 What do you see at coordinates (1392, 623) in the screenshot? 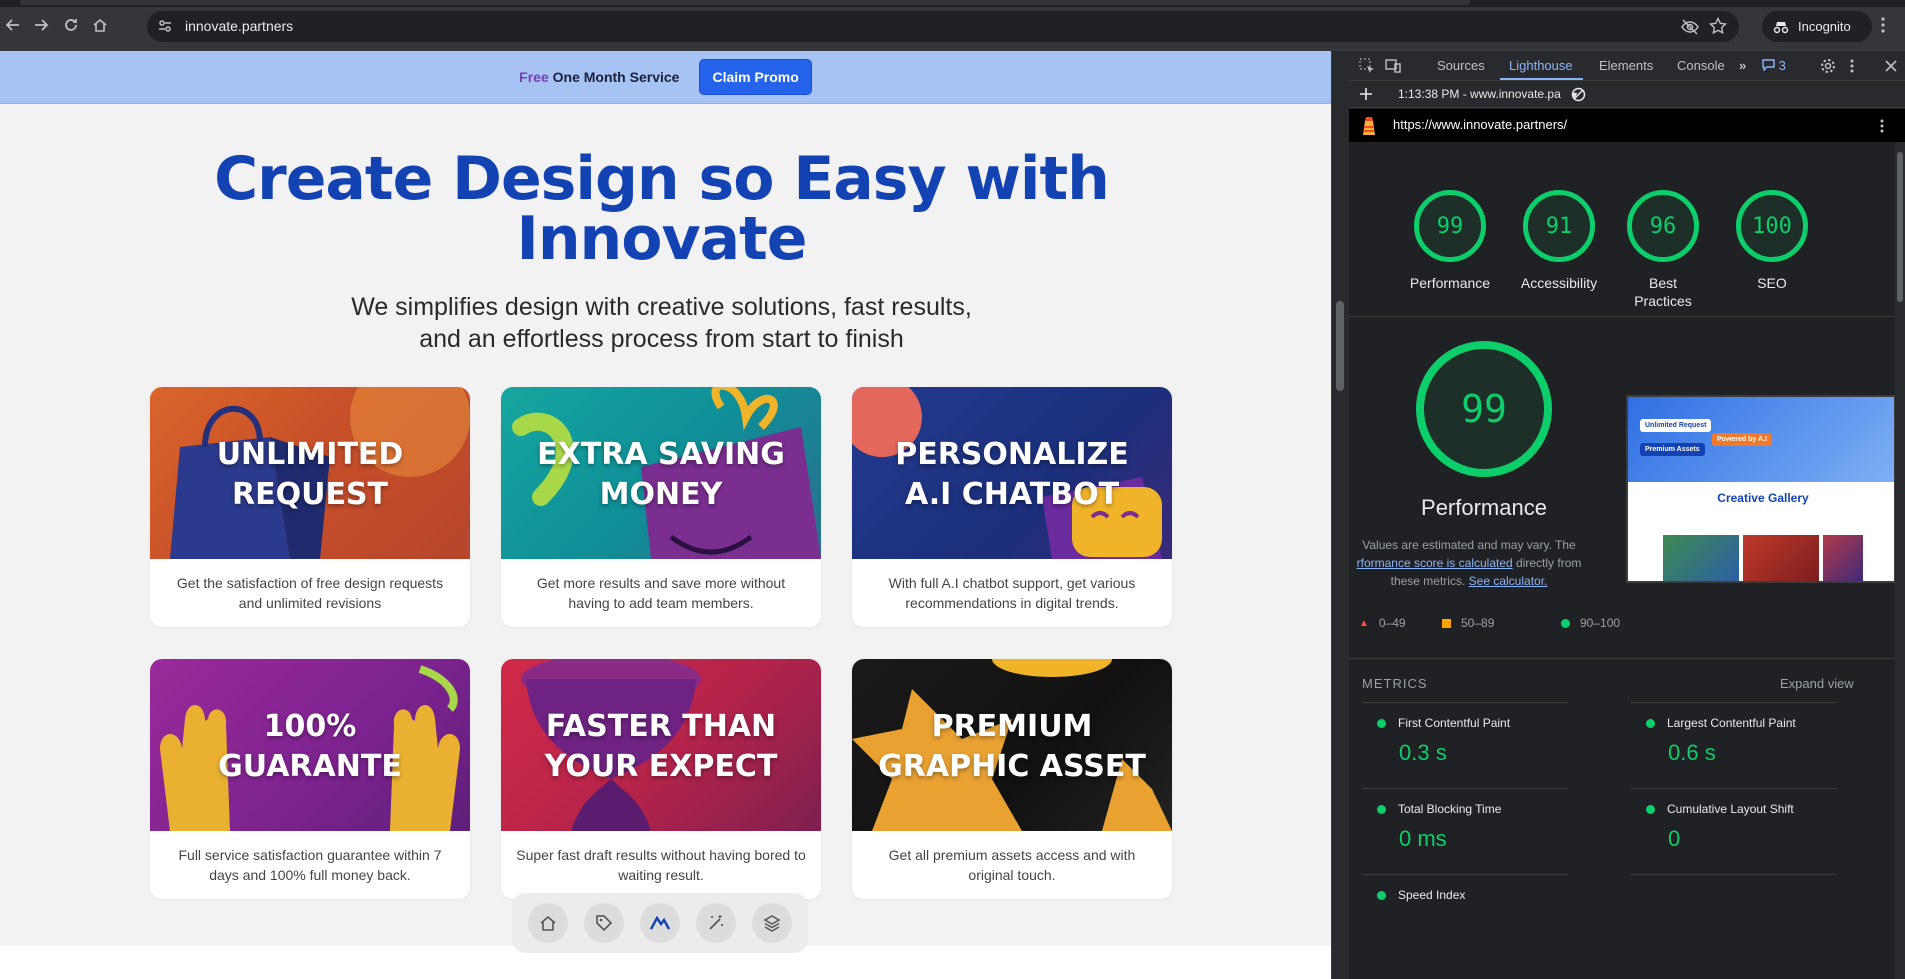
I see `legend-fail-label: 0–49` at bounding box center [1392, 623].